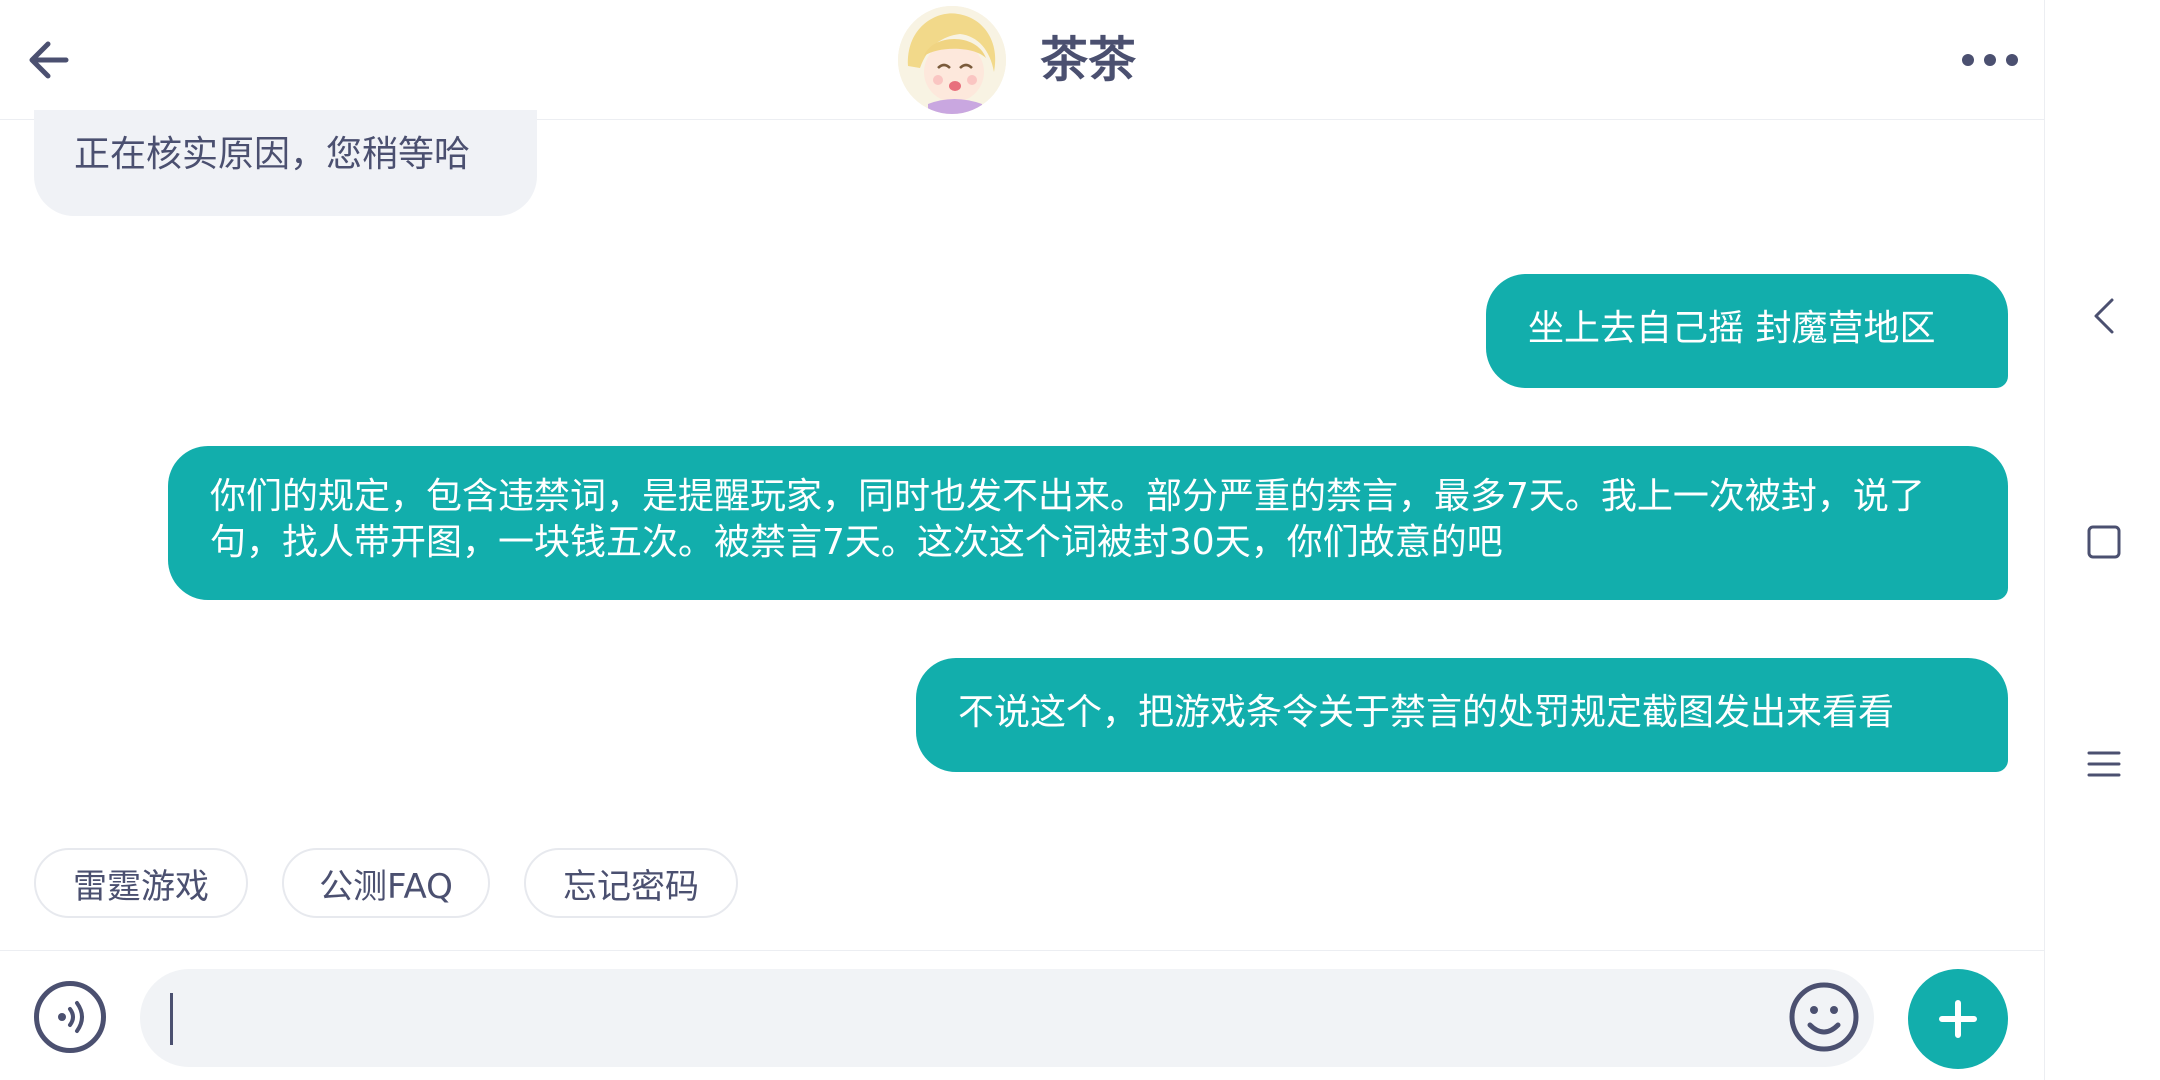 This screenshot has width=2160, height=1080. What do you see at coordinates (631, 883) in the screenshot?
I see `quick-reply-chip: 忘记密码` at bounding box center [631, 883].